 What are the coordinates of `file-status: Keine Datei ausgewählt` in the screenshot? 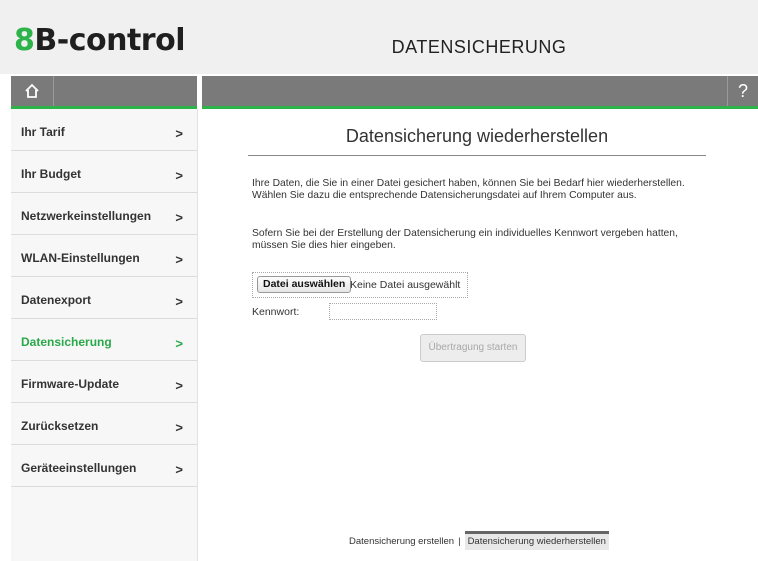 It's located at (405, 285).